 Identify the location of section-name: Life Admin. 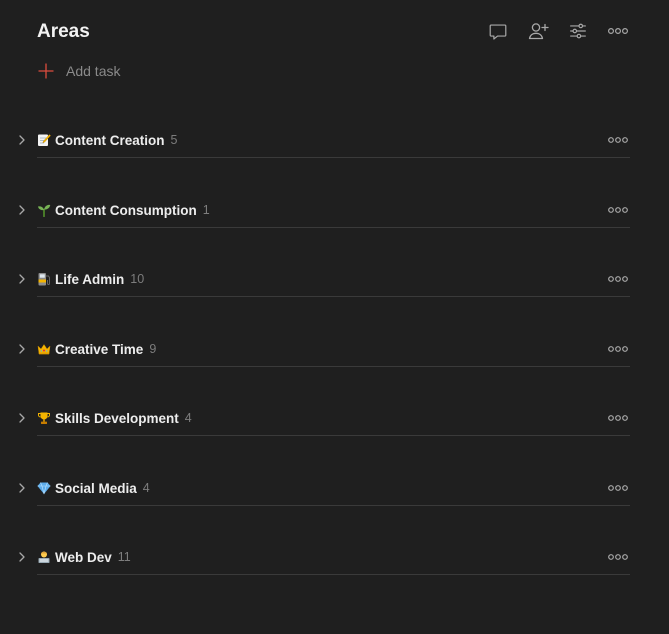
(90, 279).